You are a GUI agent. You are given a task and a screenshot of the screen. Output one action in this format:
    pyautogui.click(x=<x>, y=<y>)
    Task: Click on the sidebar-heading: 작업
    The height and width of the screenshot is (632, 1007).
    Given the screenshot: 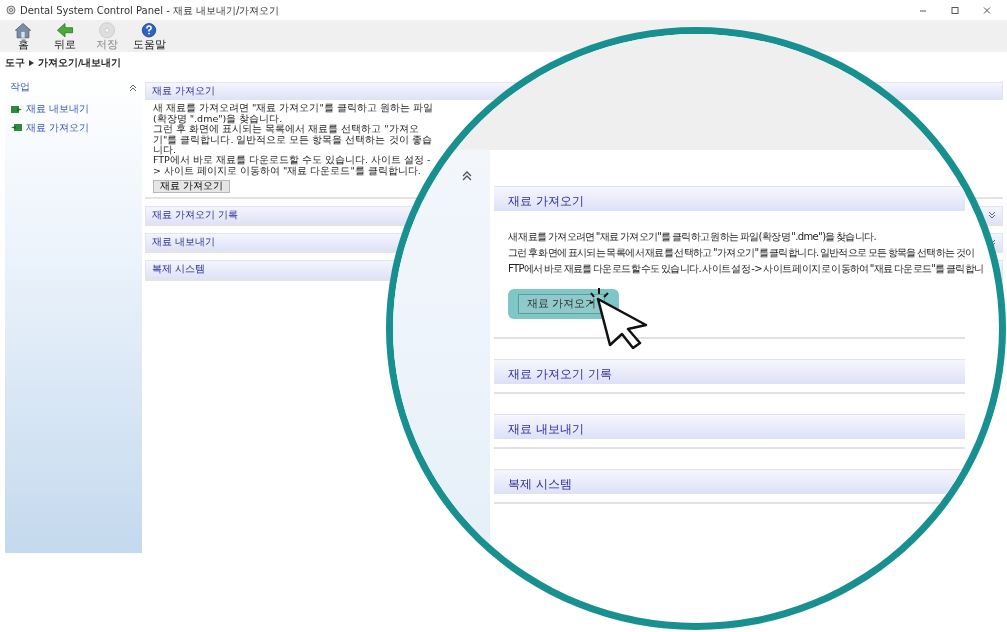 What is the action you would take?
    pyautogui.click(x=20, y=87)
    